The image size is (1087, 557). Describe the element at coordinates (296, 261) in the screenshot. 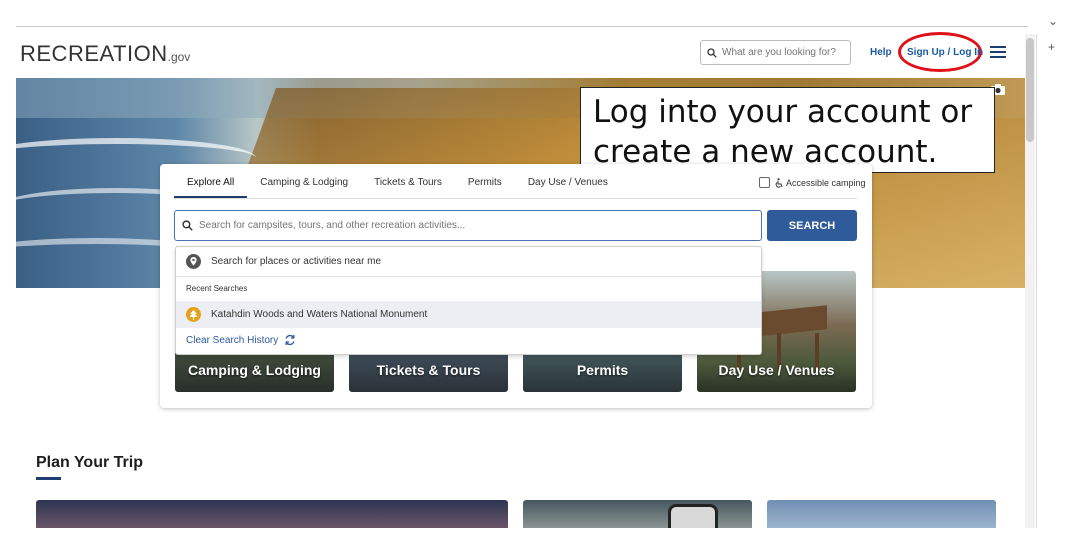

I see `search-near-me-label: Search for places or activities near me` at that location.